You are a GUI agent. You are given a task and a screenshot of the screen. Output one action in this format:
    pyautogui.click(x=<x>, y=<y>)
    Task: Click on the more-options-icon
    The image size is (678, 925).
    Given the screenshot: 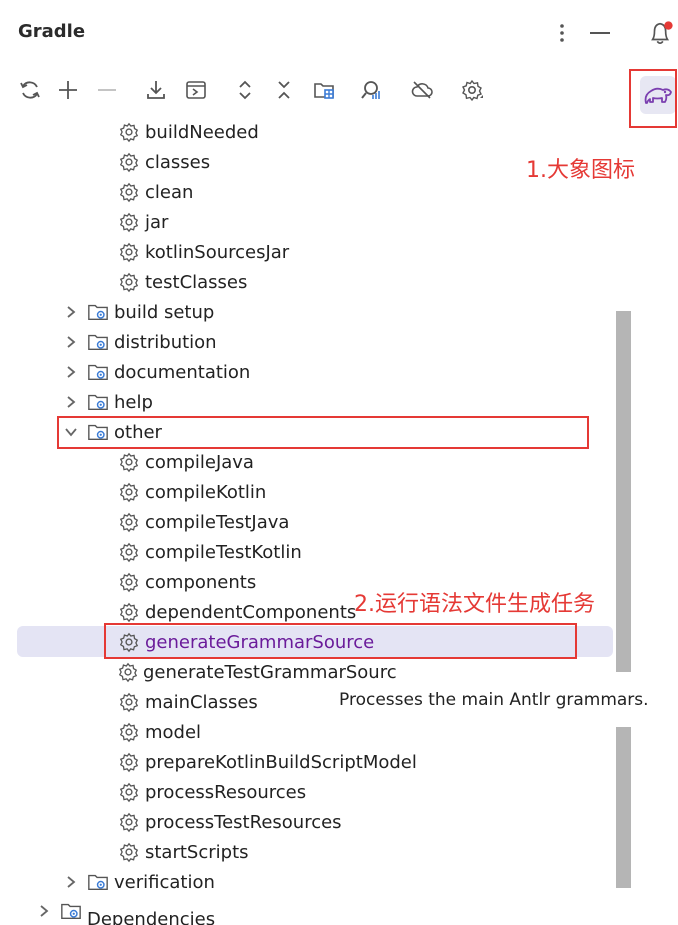 What is the action you would take?
    pyautogui.click(x=562, y=33)
    